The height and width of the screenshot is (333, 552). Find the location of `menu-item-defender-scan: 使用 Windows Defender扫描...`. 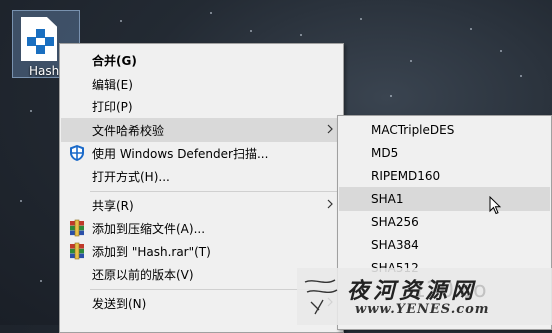

menu-item-defender-scan: 使用 Windows Defender扫描... is located at coordinates (201, 153).